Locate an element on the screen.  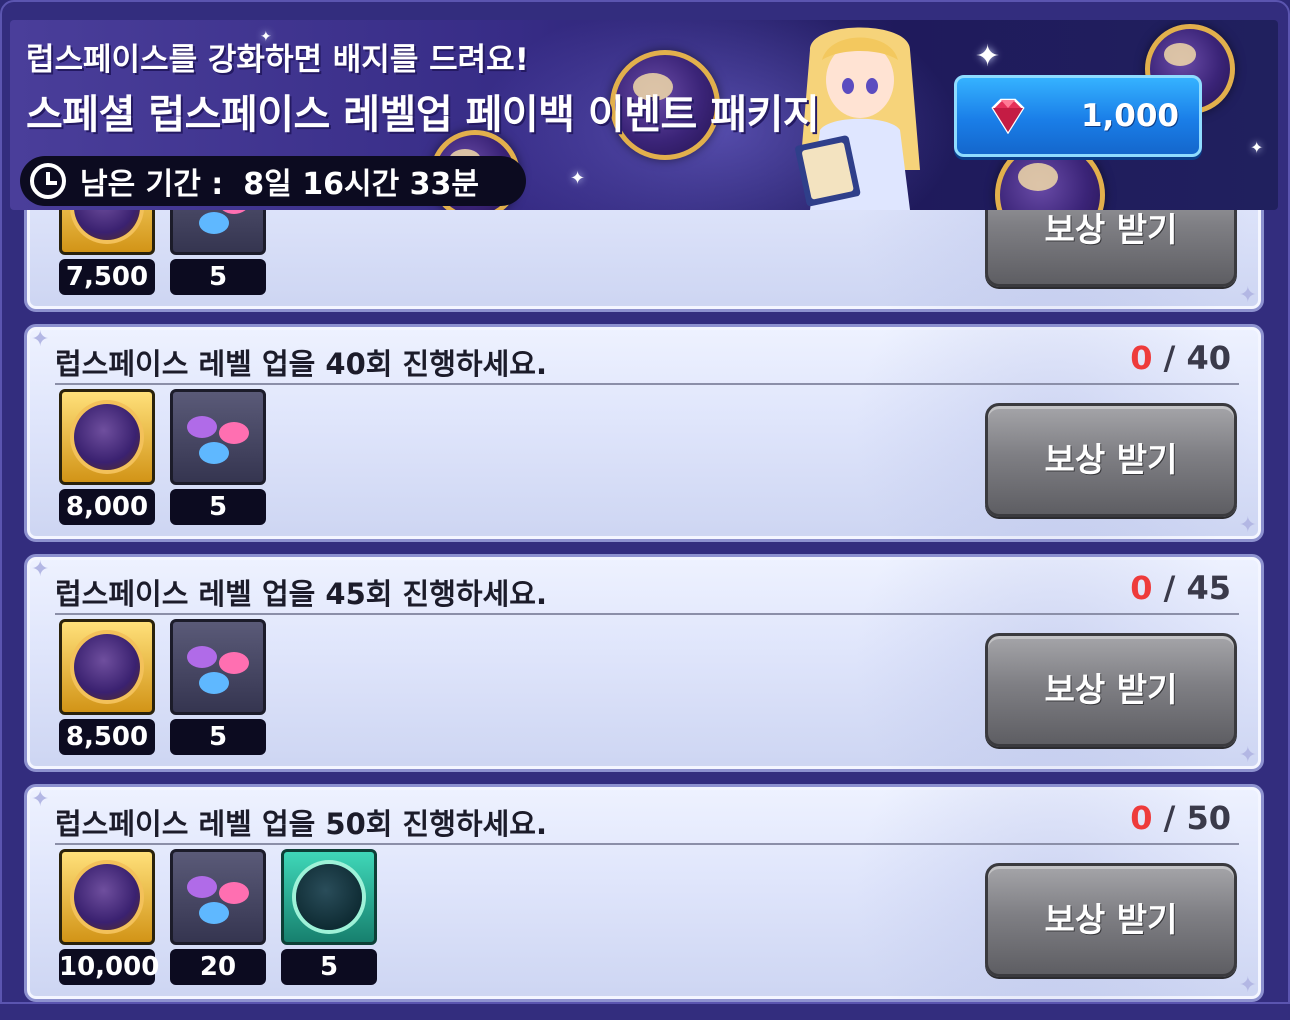
reward-count: 7,500 is located at coordinates (107, 277).